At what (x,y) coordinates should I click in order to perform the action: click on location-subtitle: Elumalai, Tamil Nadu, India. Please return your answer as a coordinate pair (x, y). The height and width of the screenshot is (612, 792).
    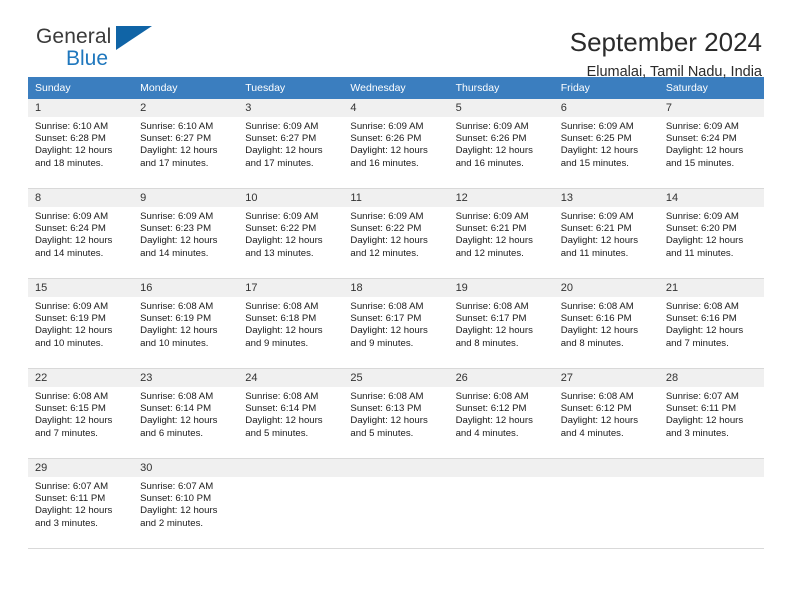
    Looking at the image, I should click on (674, 72).